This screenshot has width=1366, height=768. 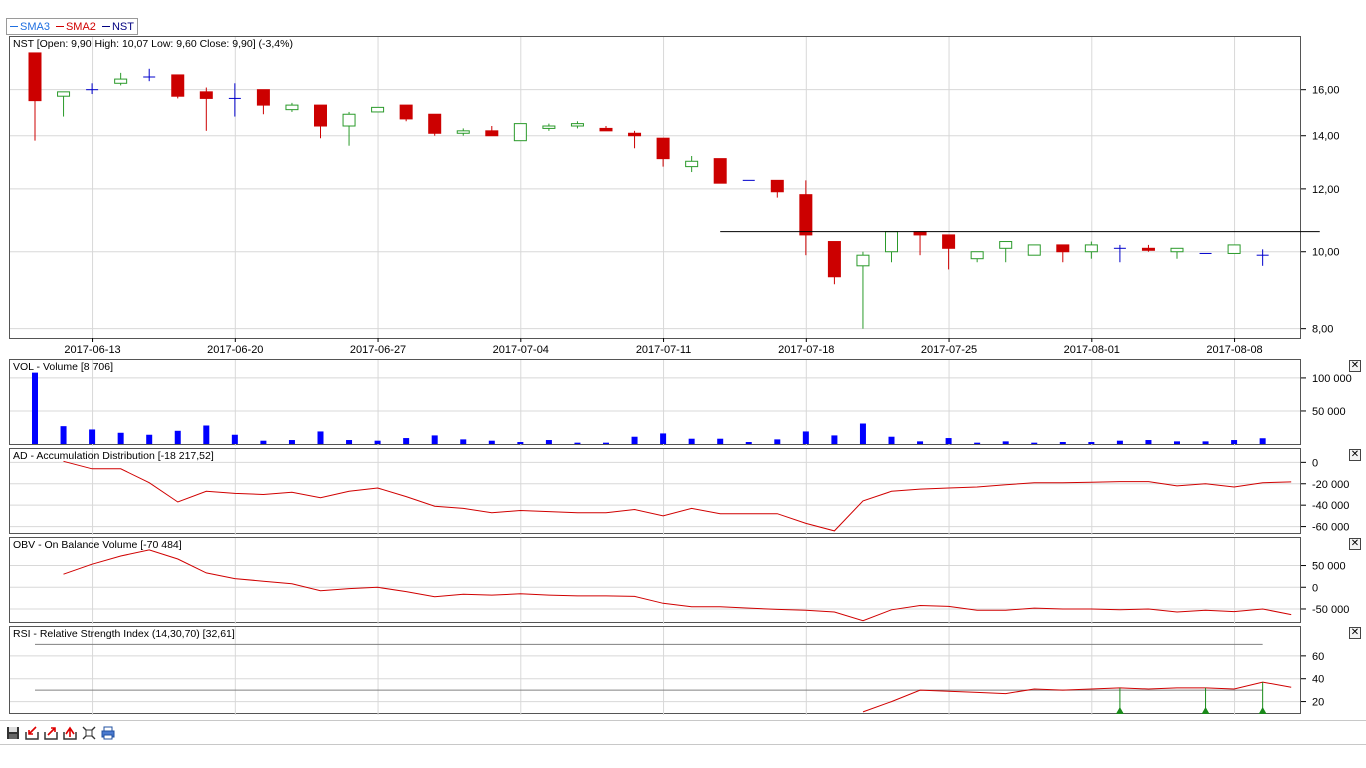 I want to click on y-tick-label: 60, so click(x=1318, y=657).